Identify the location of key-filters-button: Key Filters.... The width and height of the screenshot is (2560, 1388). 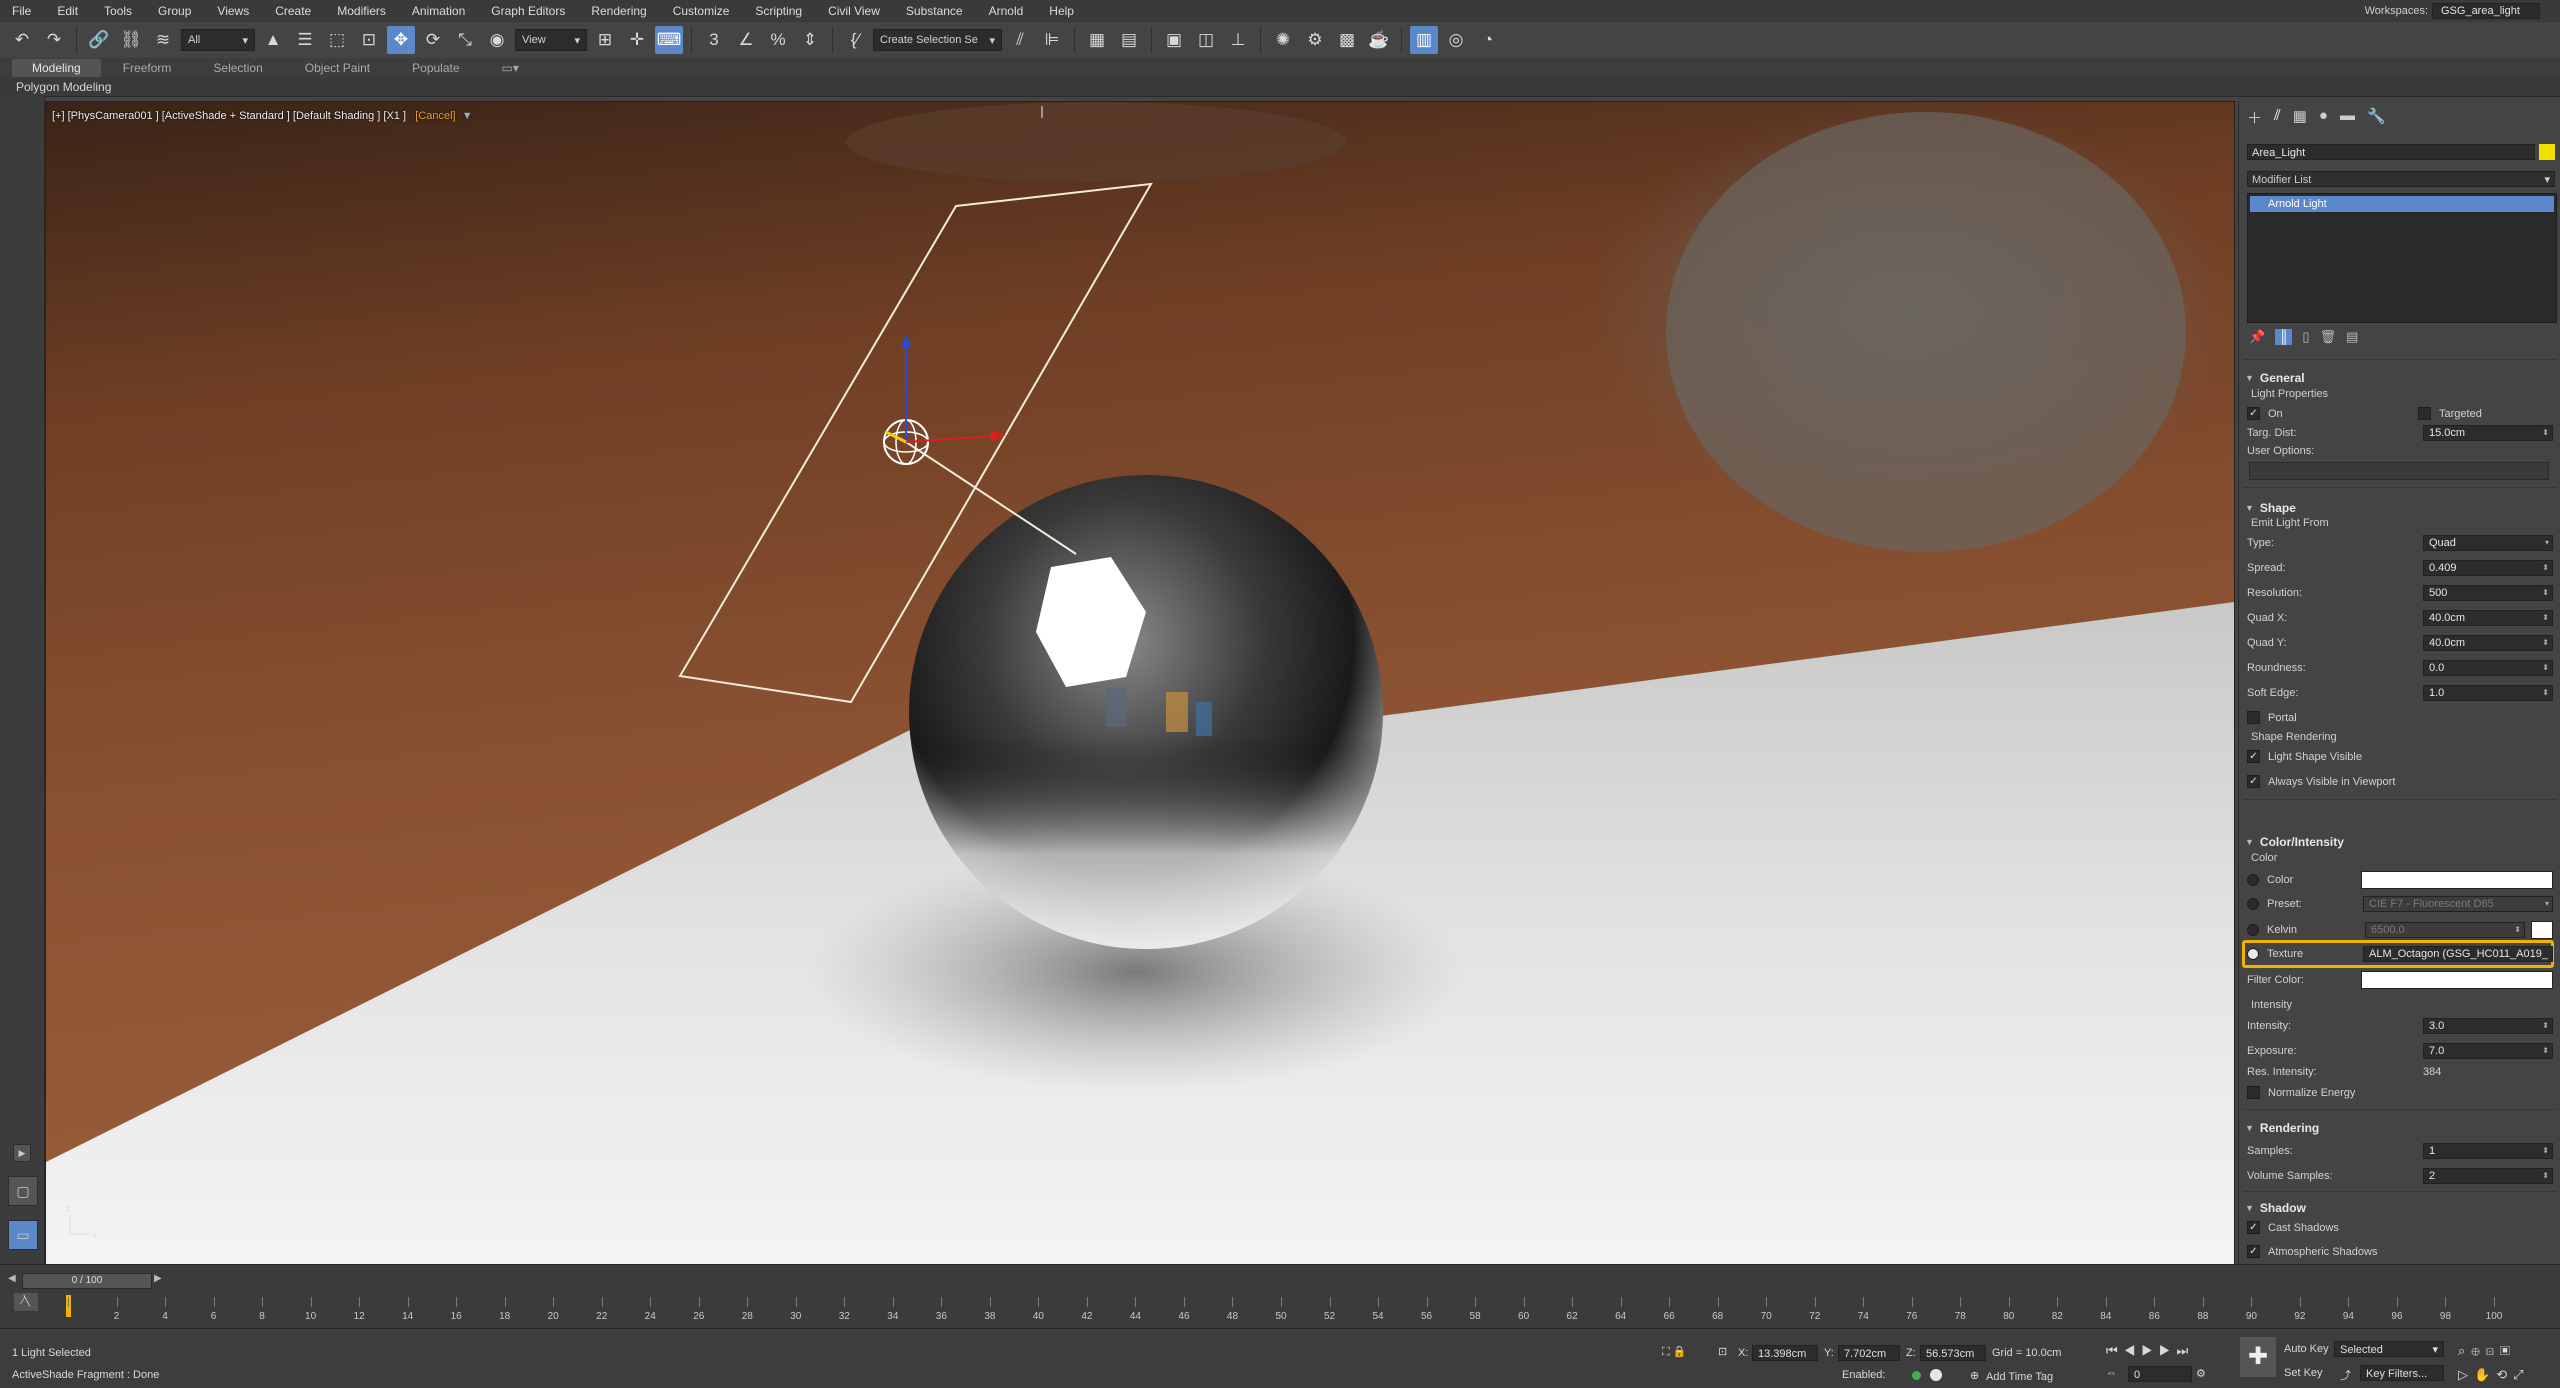
(2402, 1373).